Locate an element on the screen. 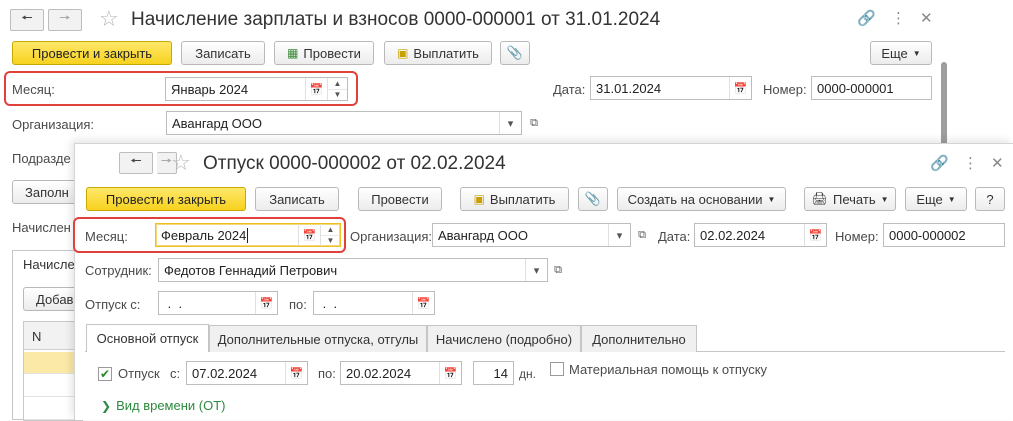 Image resolution: width=1013 pixels, height=421 pixels. leave-from-field: . . 📅 is located at coordinates (218, 303).